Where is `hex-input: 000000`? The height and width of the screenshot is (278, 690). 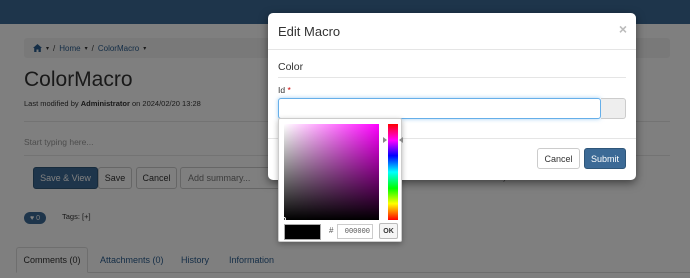
hex-input: 000000 is located at coordinates (355, 231).